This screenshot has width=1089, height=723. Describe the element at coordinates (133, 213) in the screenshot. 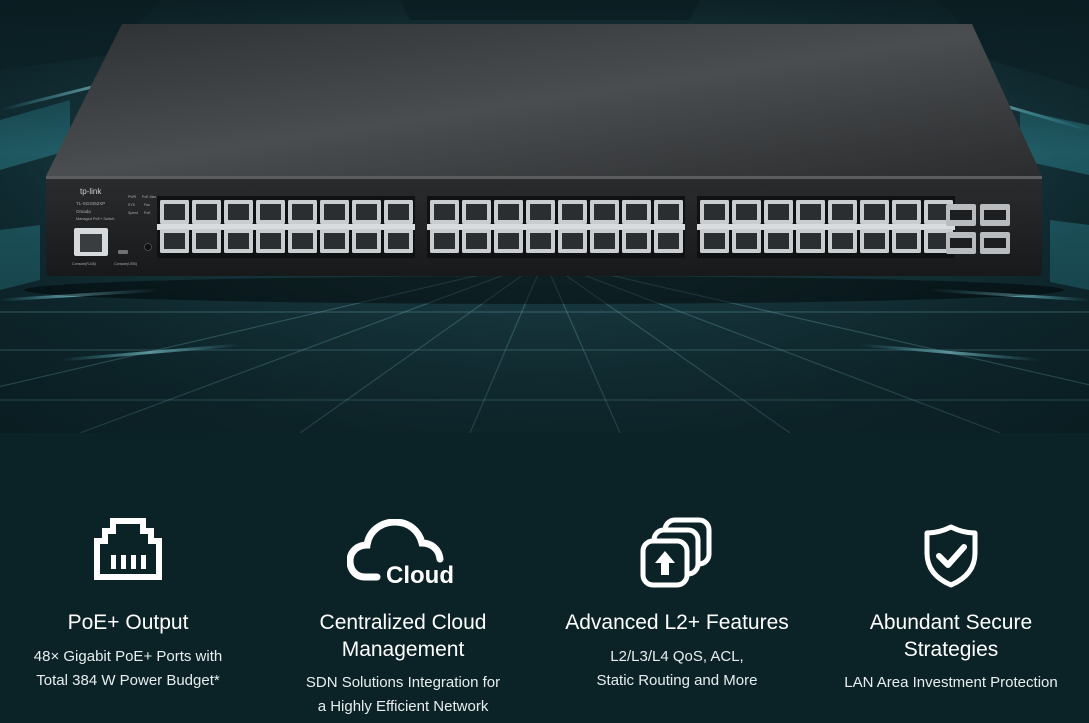

I see `led-label-speed: Speed` at that location.